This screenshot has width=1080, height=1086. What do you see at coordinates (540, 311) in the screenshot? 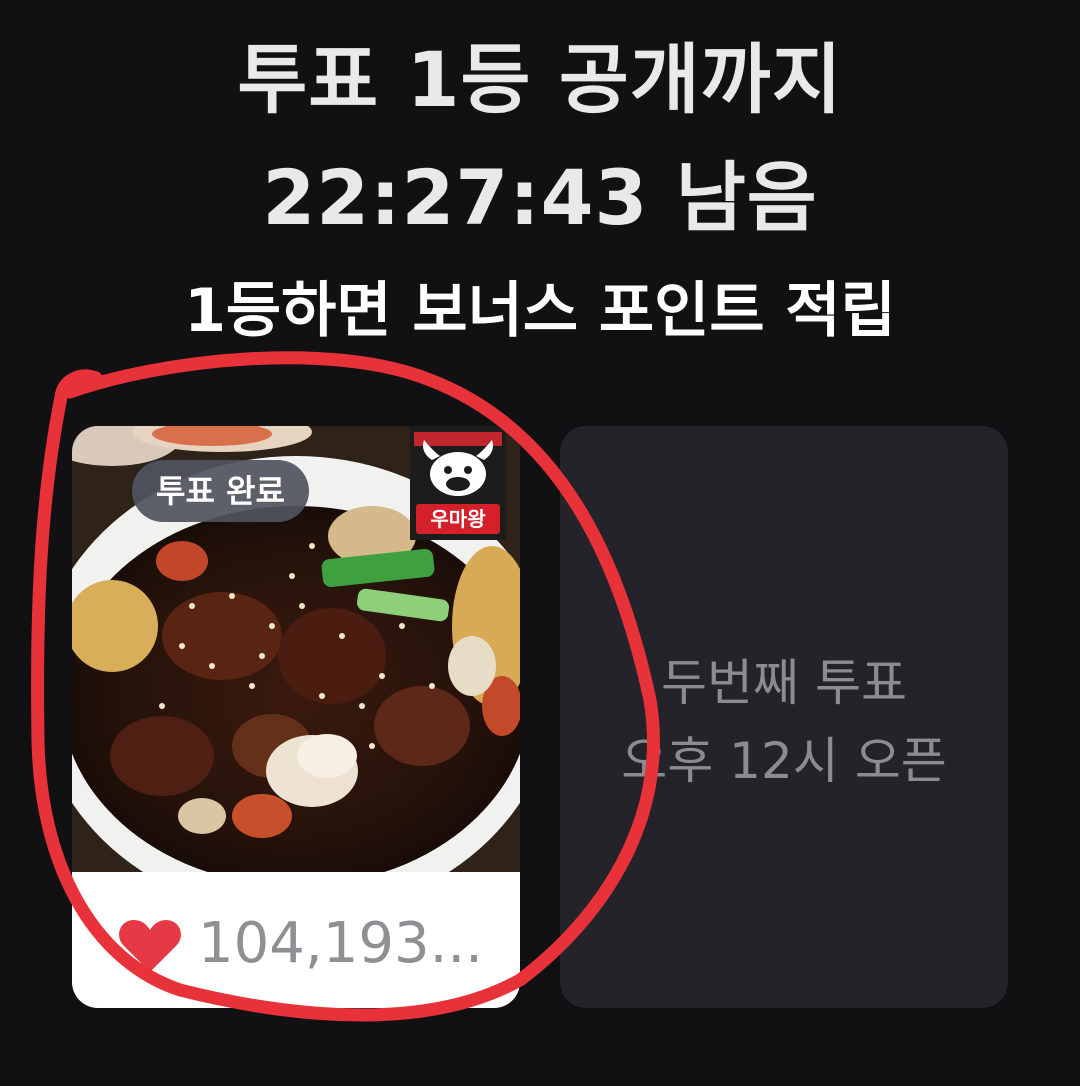
I see `bonus-notice: 1등하면 보너스 포인트 적립` at bounding box center [540, 311].